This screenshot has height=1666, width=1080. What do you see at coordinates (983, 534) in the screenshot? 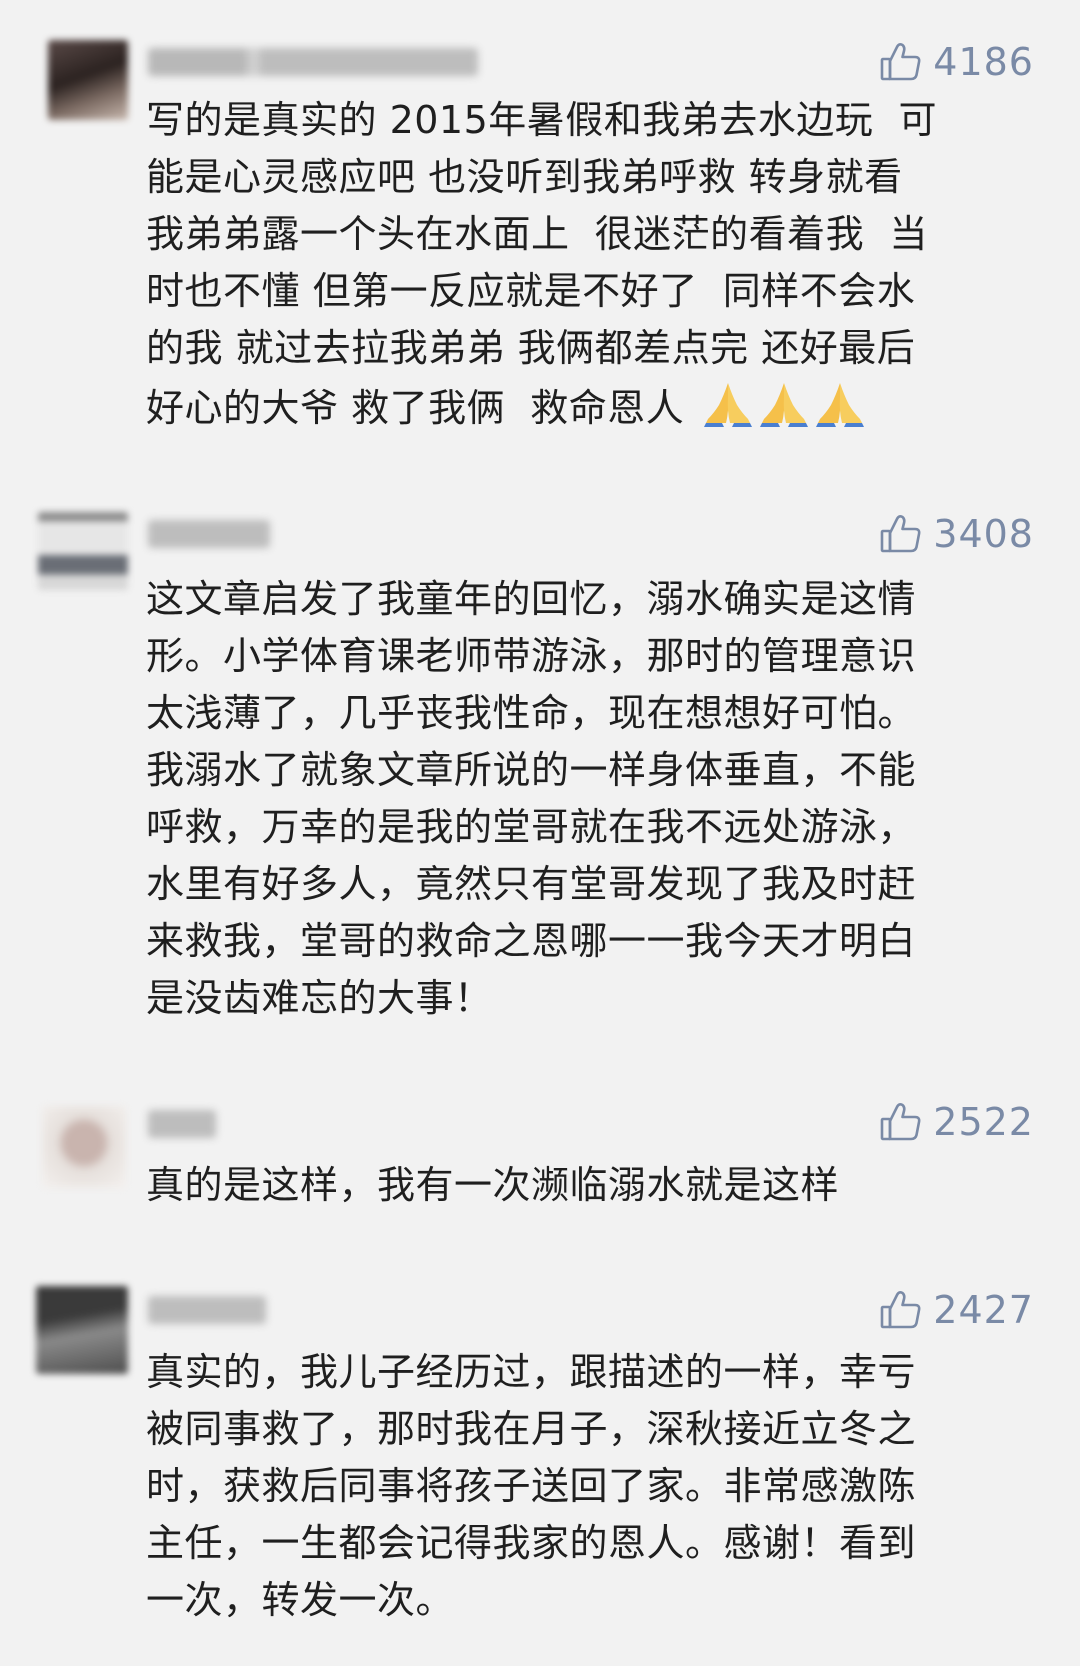
I see `like-count: 3408` at bounding box center [983, 534].